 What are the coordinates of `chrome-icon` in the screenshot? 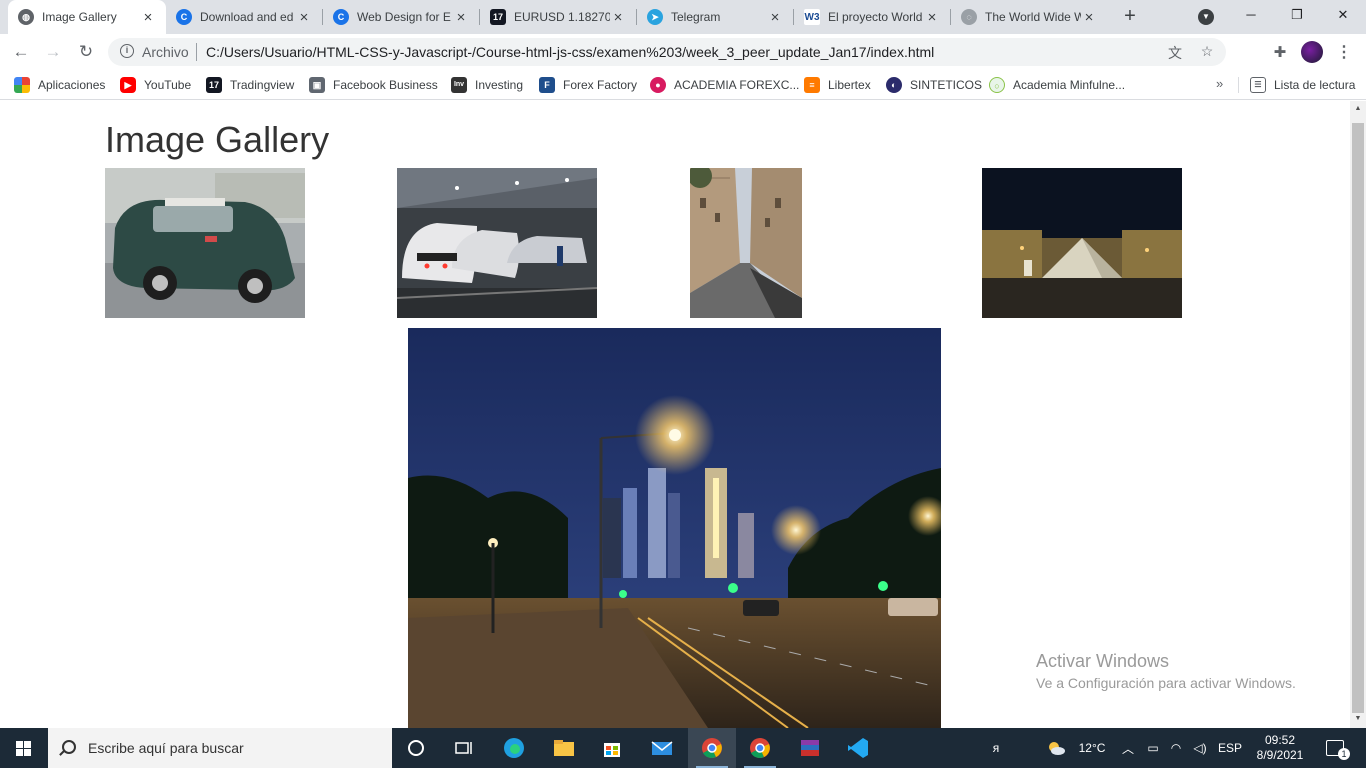 It's located at (712, 748).